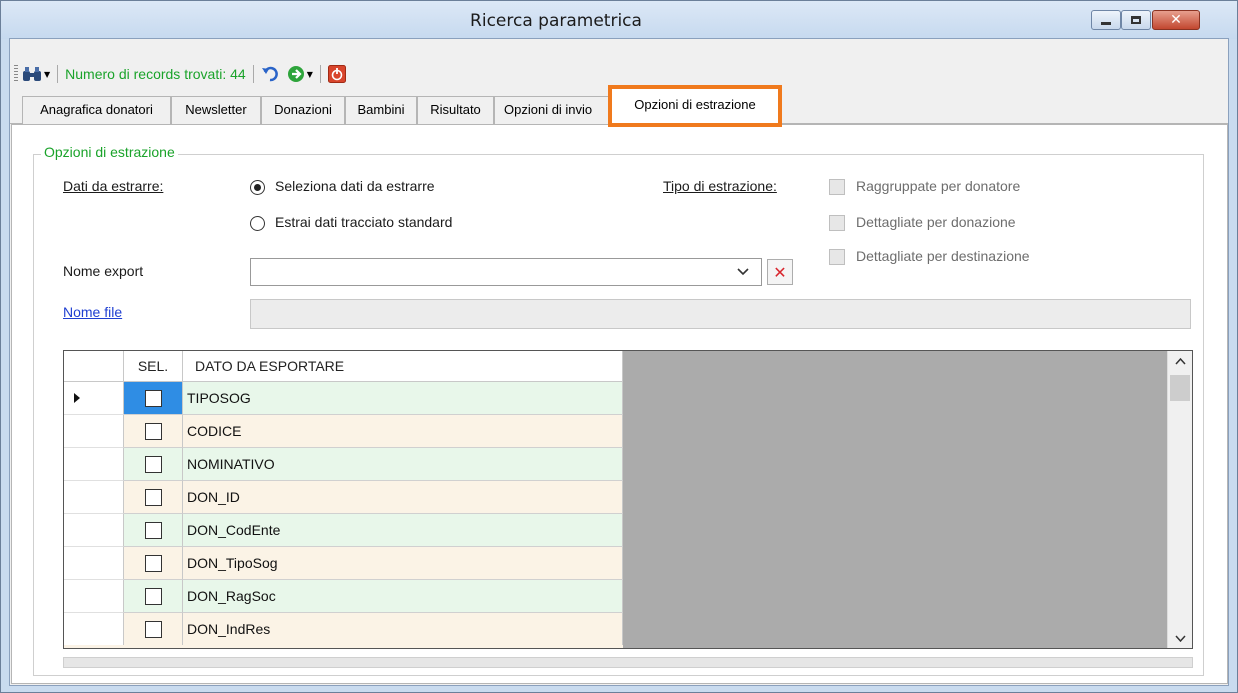  Describe the element at coordinates (1106, 20) in the screenshot. I see `minimize-button` at that location.